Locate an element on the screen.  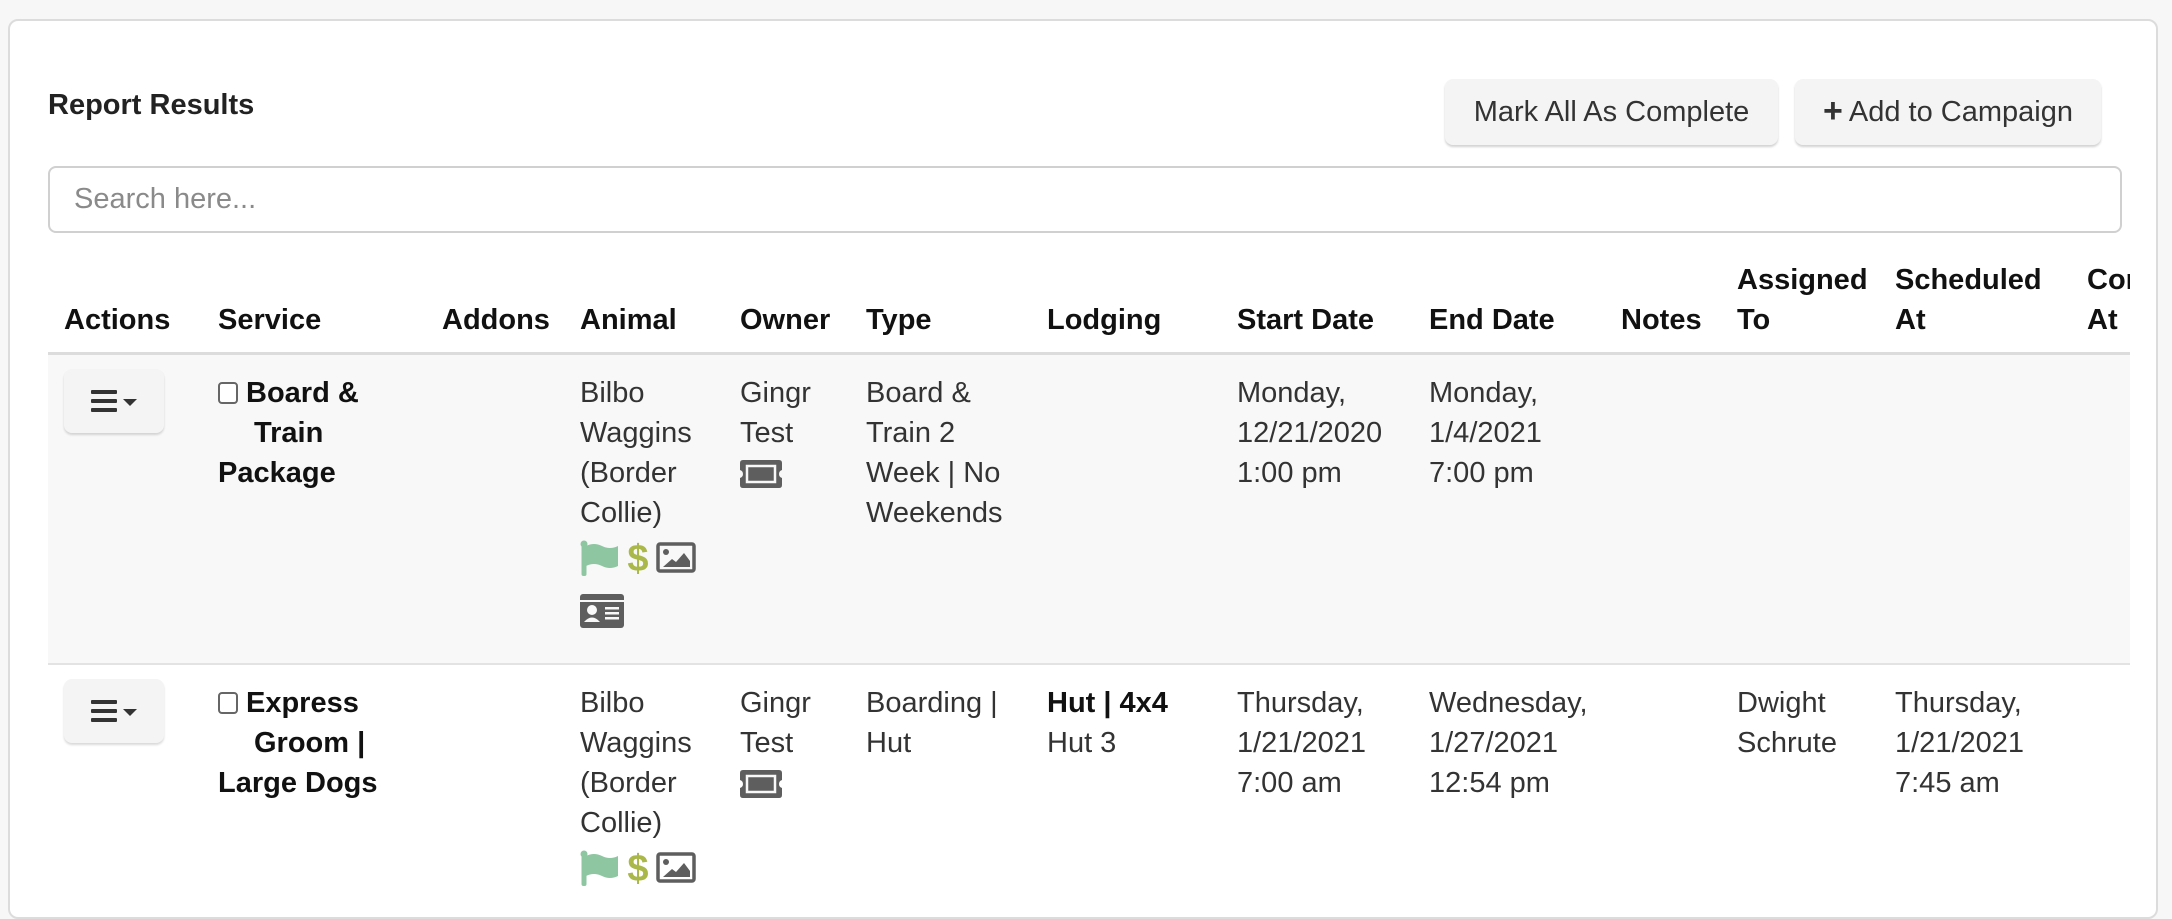
column-header-animal: Animal is located at coordinates (644, 304).